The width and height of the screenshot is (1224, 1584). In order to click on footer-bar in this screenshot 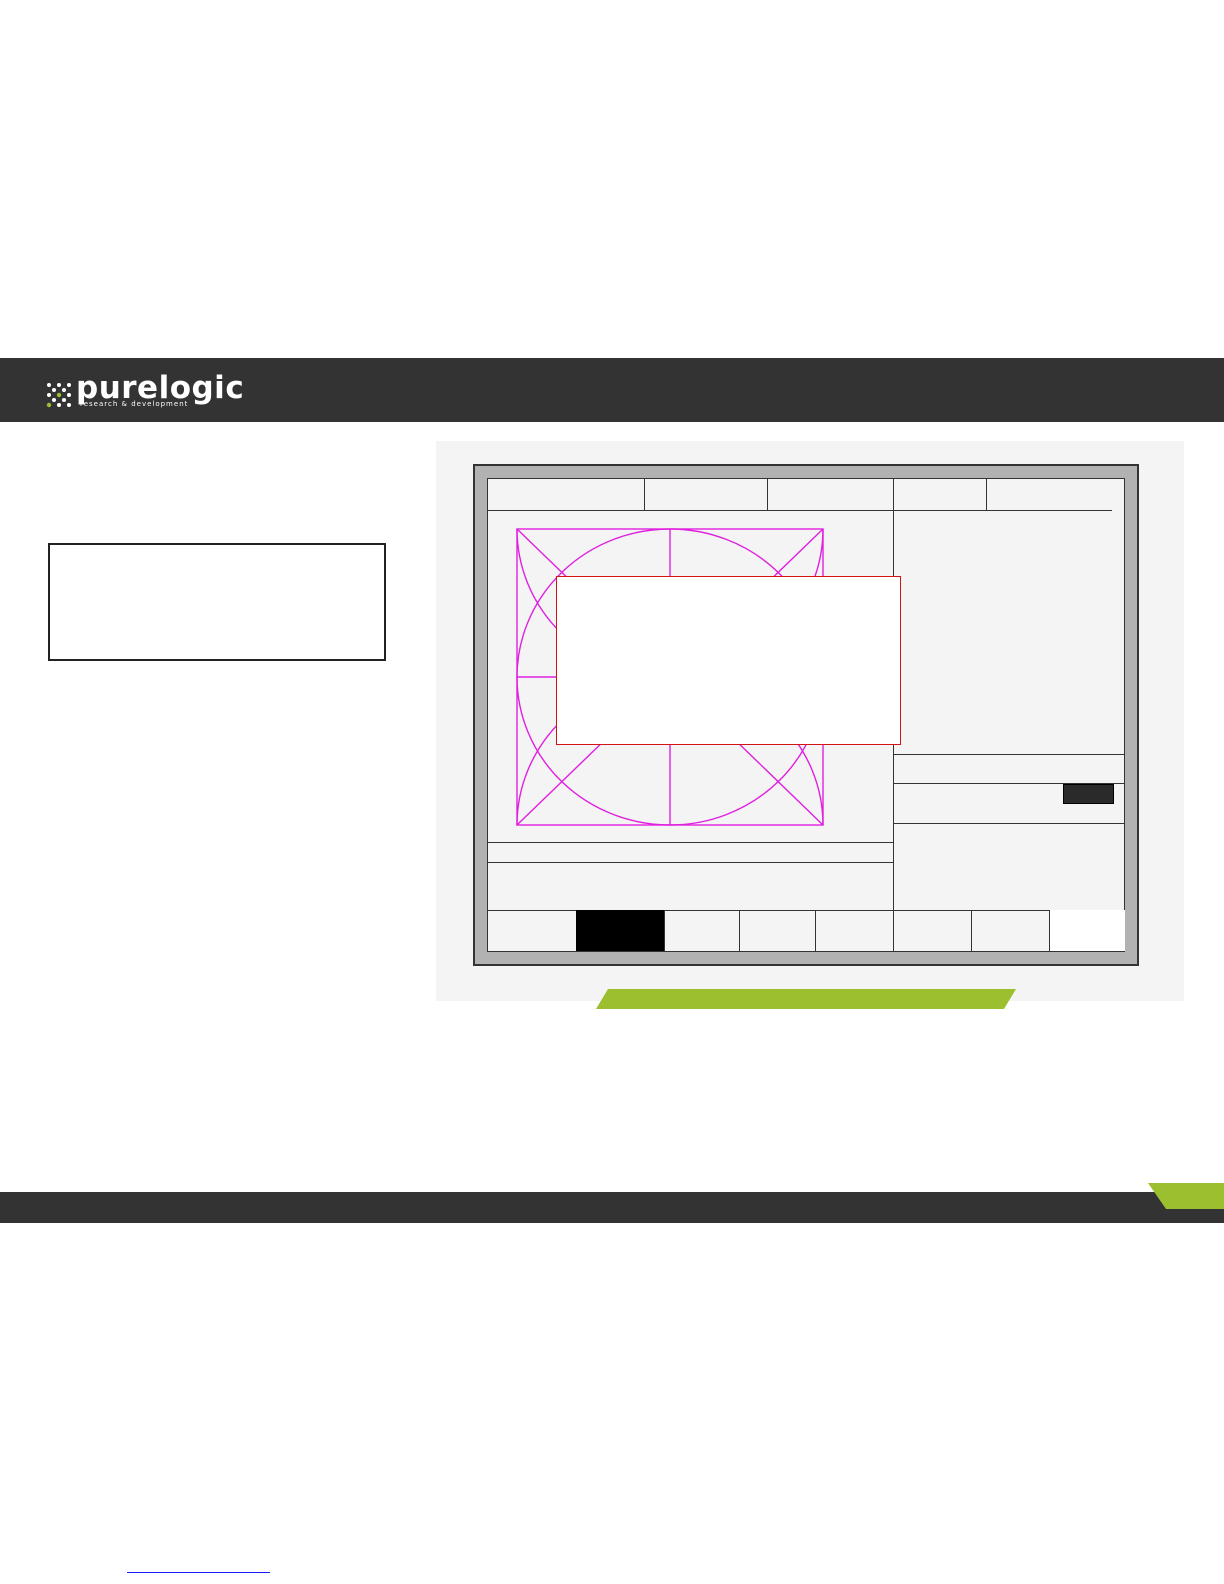, I will do `click(612, 1207)`.